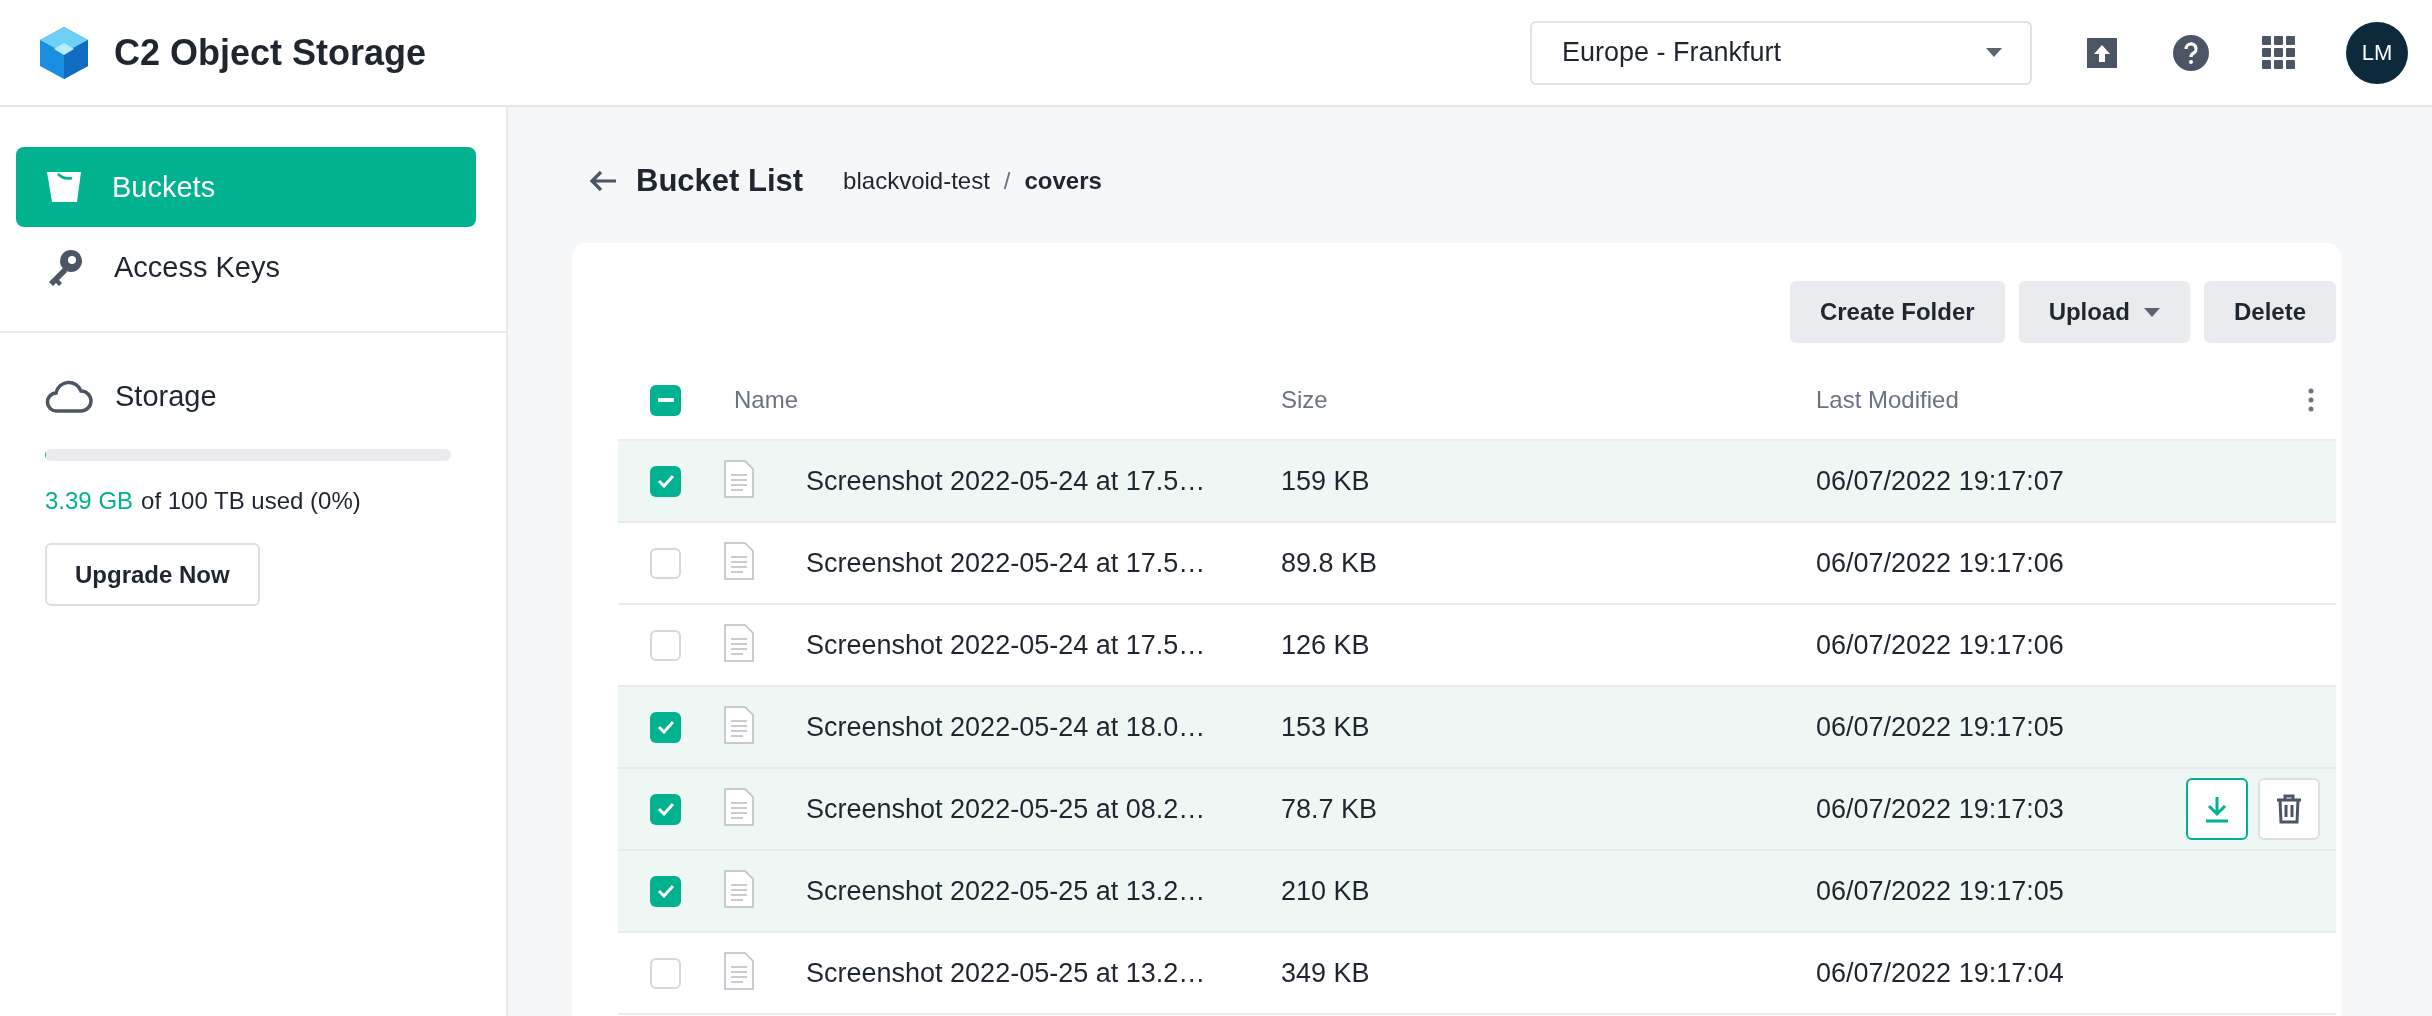 The height and width of the screenshot is (1016, 2432). Describe the element at coordinates (152, 574) in the screenshot. I see `upgrade-button: Upgrade Now` at that location.